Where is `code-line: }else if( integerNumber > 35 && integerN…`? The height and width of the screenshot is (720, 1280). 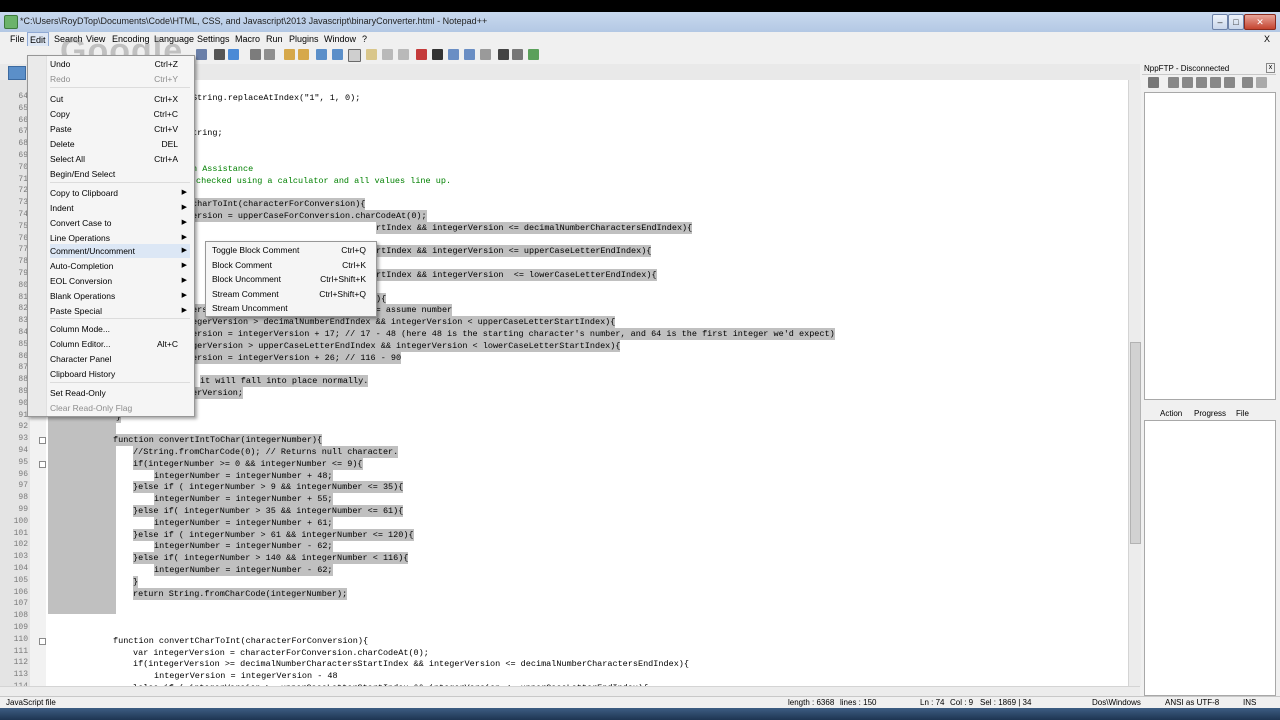 code-line: }else if( integerNumber > 35 && integerN… is located at coordinates (268, 511).